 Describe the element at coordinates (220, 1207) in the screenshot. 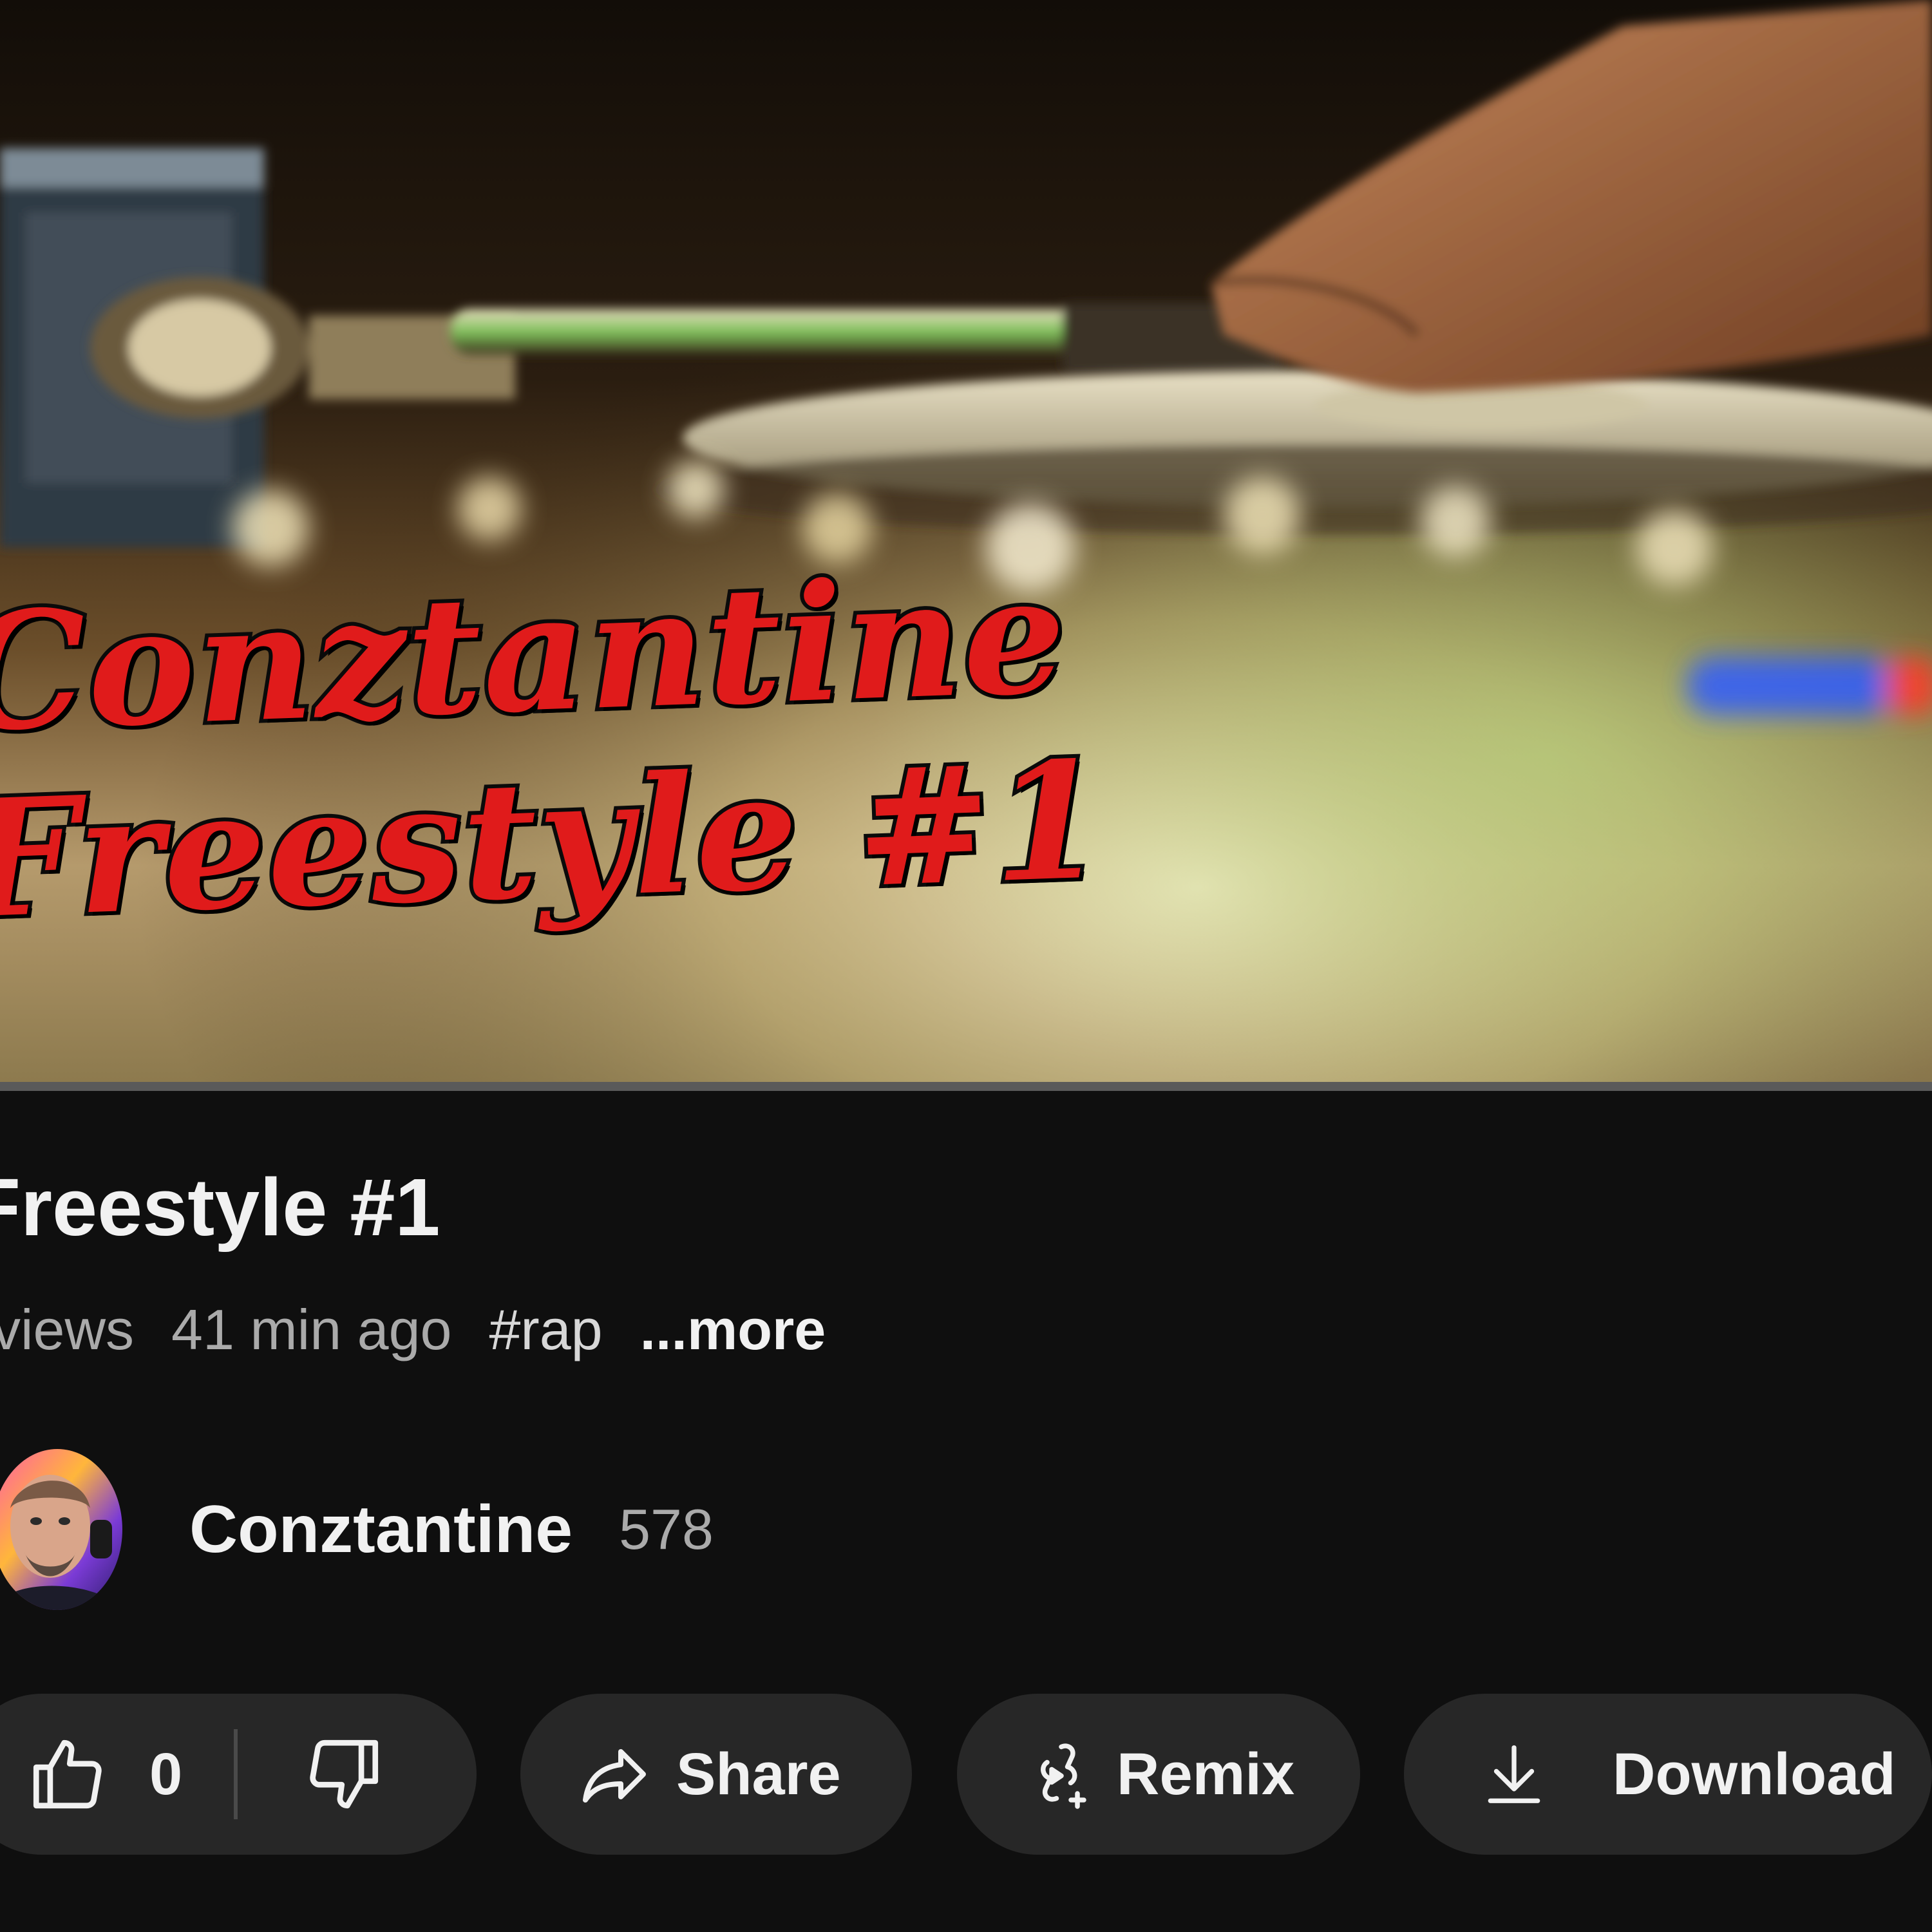

I see `video-title: Freestyle #1` at that location.